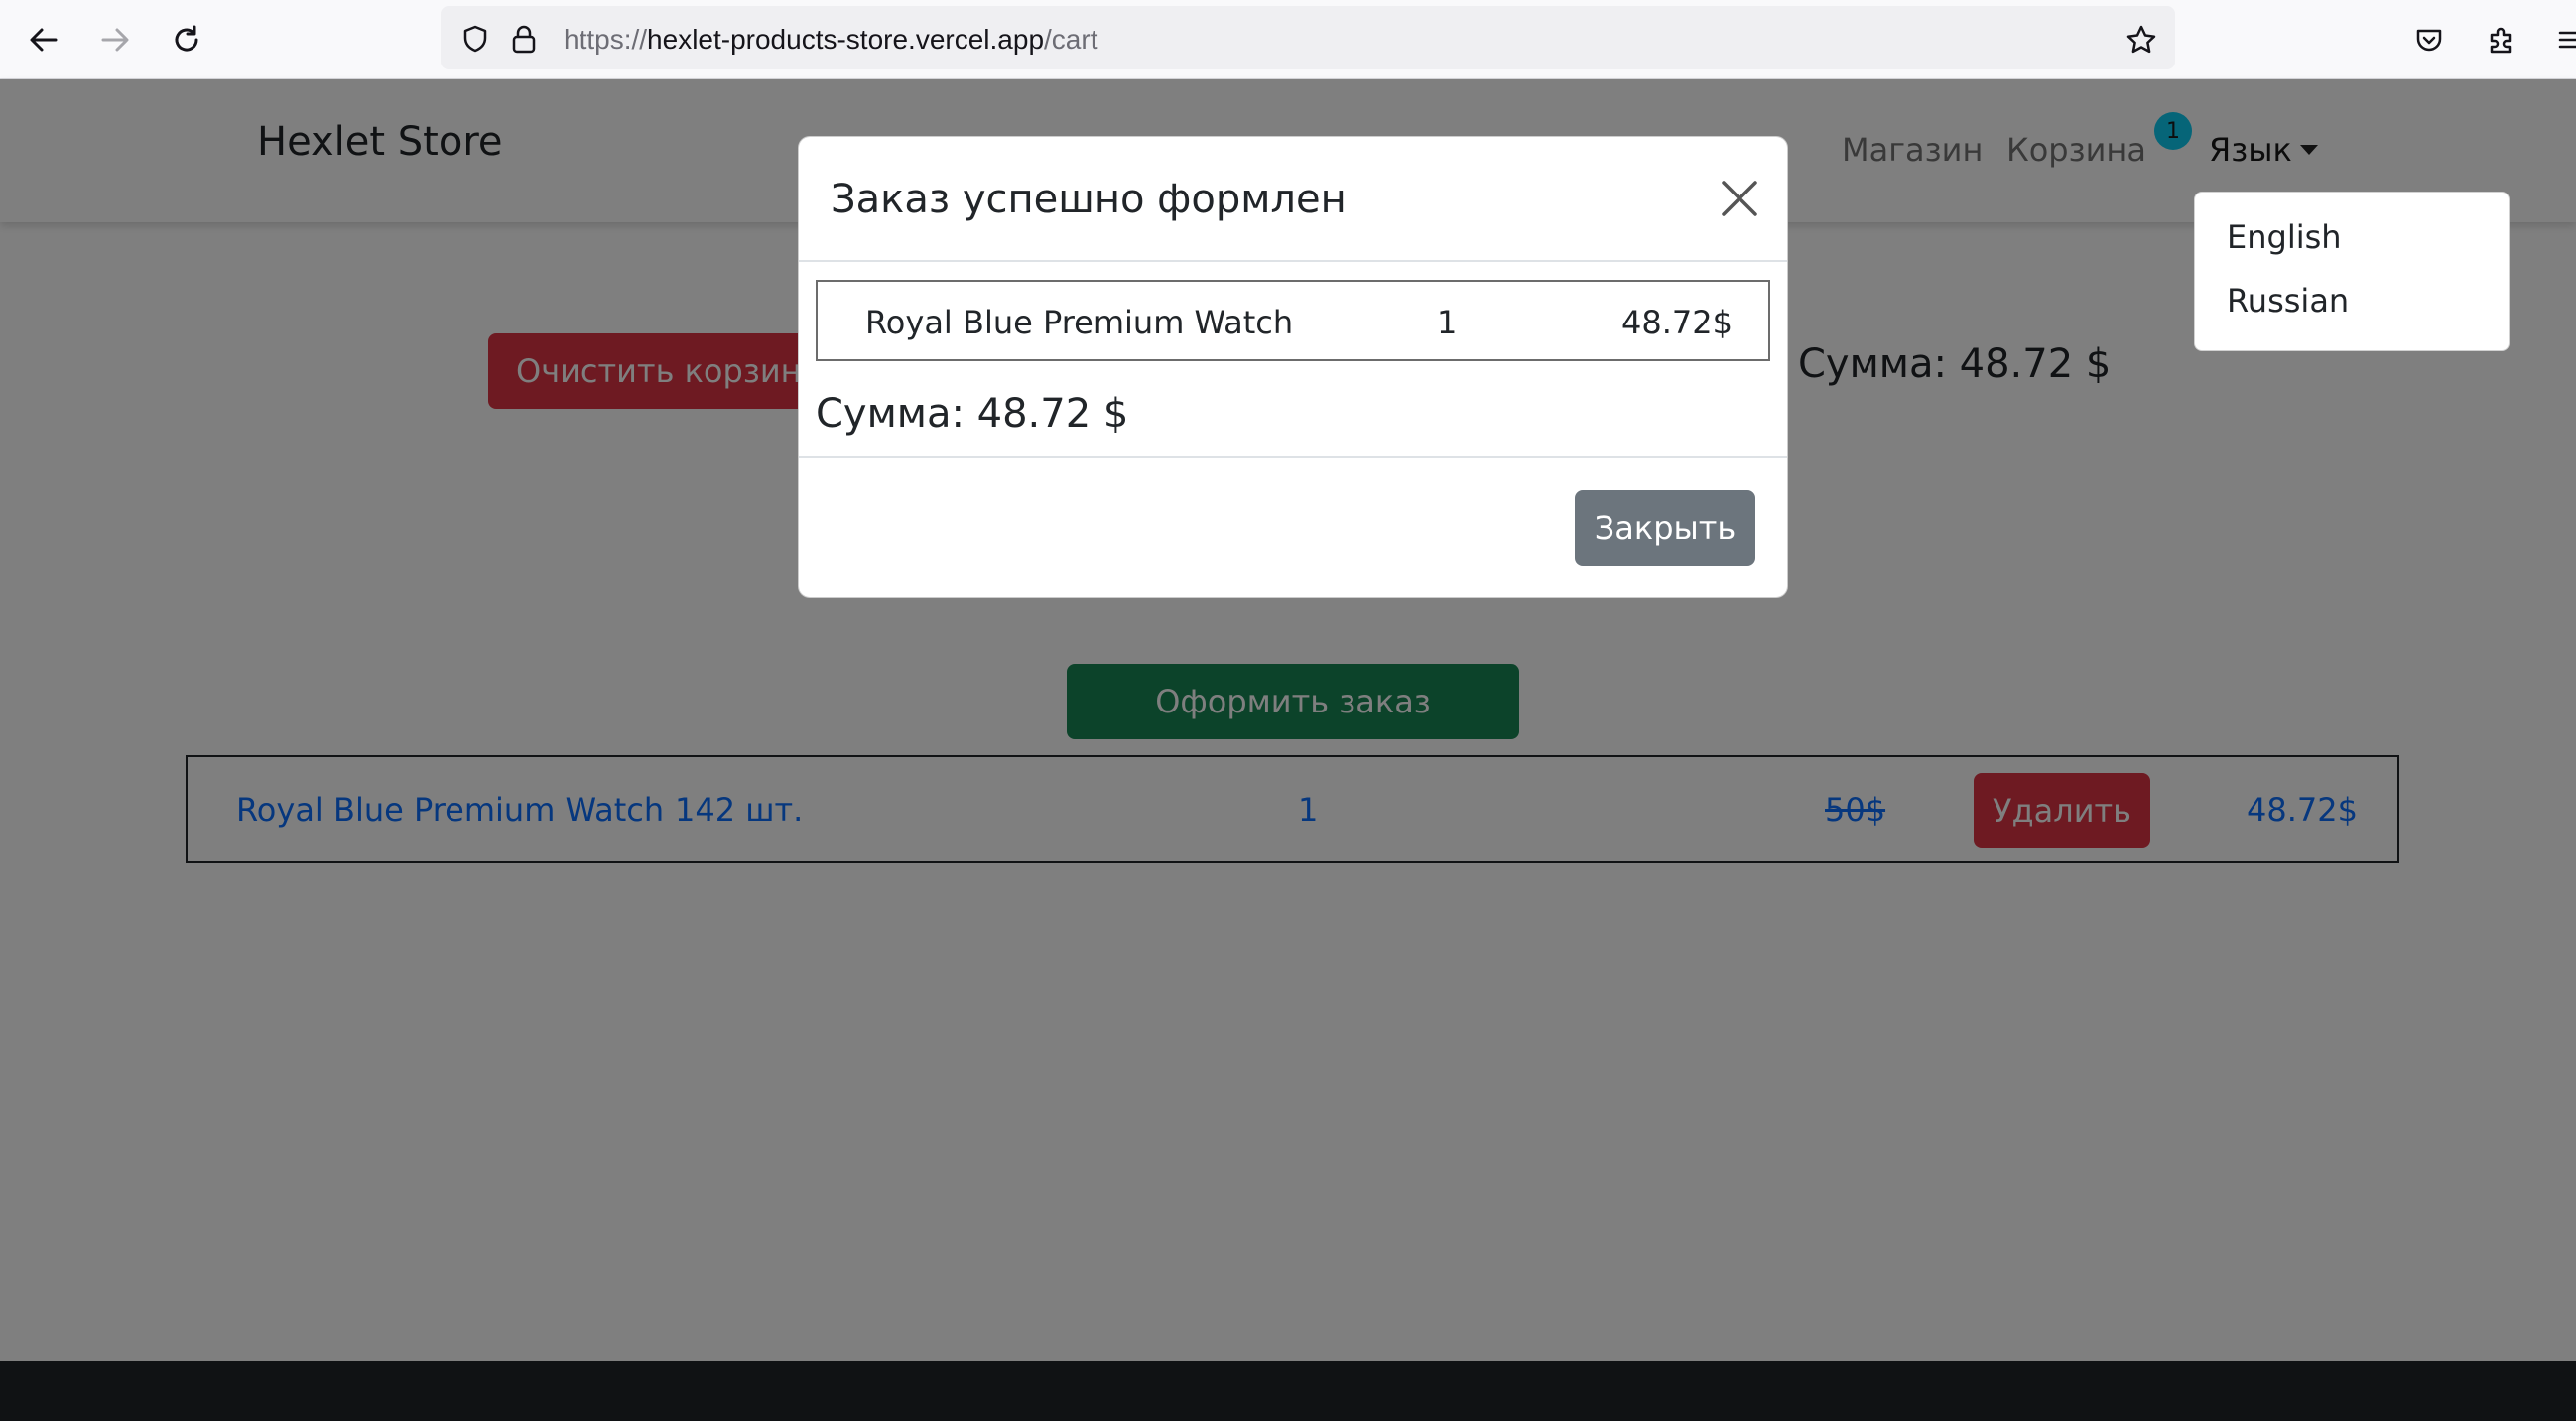 Image resolution: width=2576 pixels, height=1421 pixels. I want to click on modal-divider, so click(1293, 457).